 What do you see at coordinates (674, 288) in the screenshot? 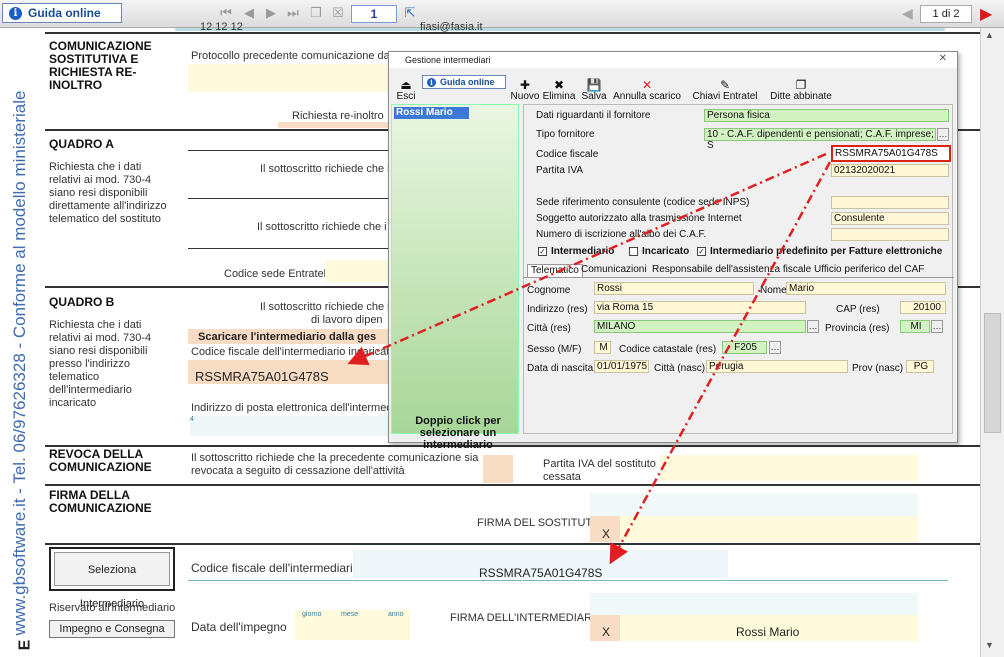
I see `cognome-field: Rossi` at bounding box center [674, 288].